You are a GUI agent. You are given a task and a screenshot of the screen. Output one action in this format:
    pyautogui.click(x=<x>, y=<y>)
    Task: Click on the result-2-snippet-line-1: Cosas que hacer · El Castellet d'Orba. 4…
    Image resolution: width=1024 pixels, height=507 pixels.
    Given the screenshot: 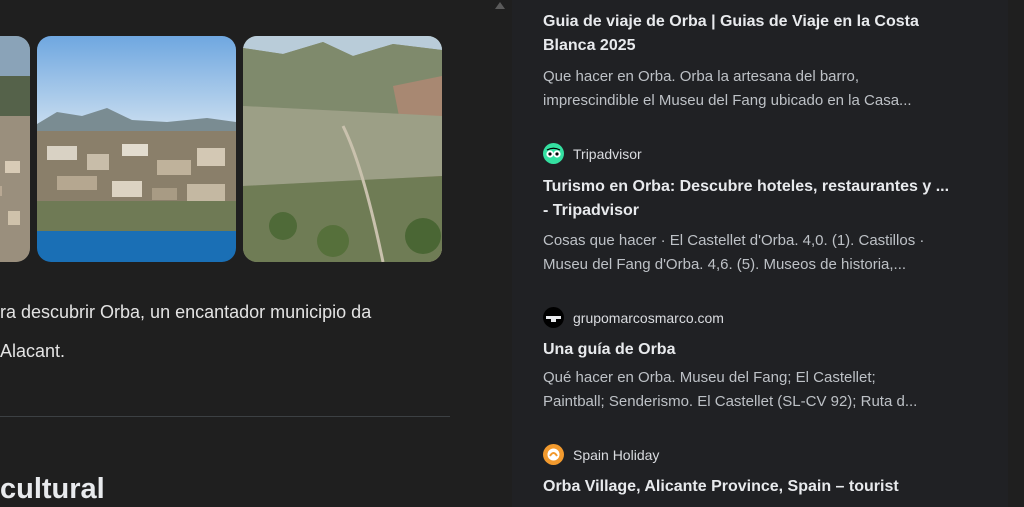 What is the action you would take?
    pyautogui.click(x=734, y=240)
    